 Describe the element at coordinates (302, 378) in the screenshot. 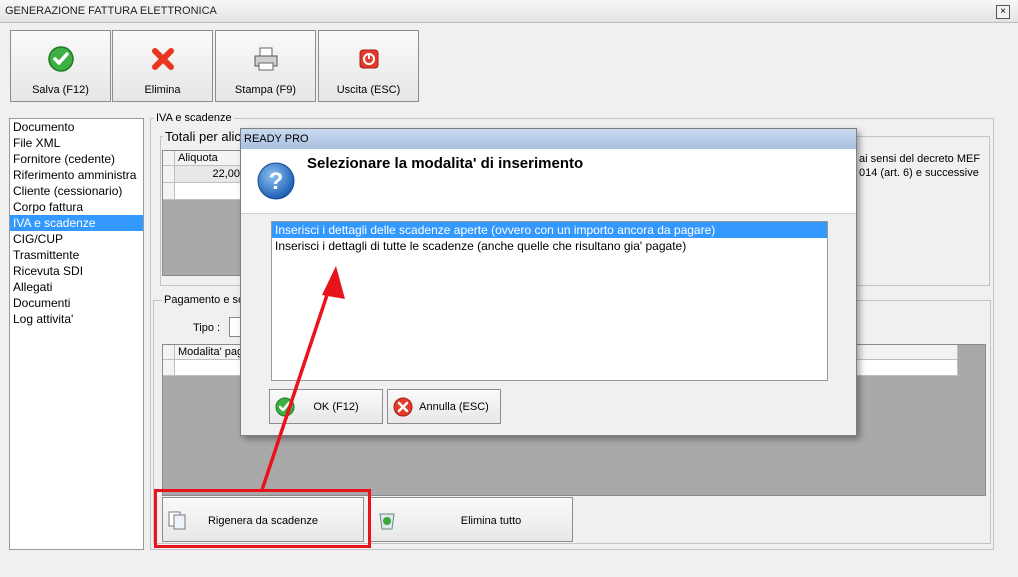

I see `annotation-arrow` at that location.